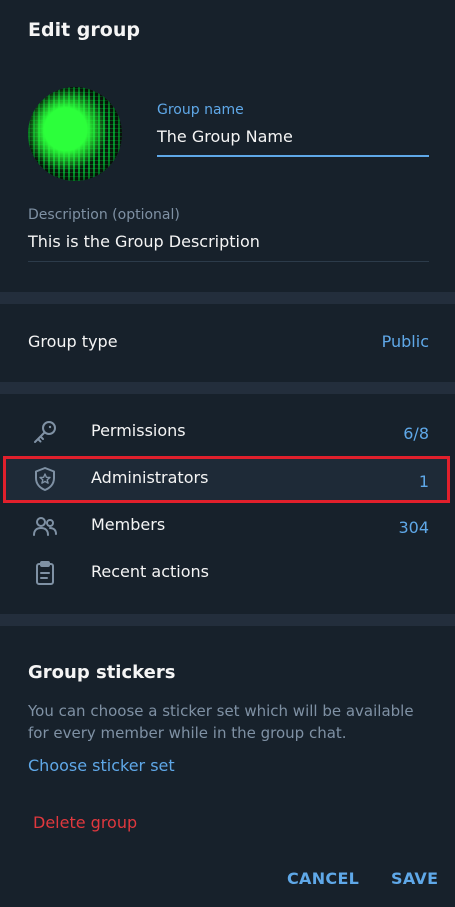 This screenshot has height=907, width=455. I want to click on group-name-input: The Group Name, so click(225, 136).